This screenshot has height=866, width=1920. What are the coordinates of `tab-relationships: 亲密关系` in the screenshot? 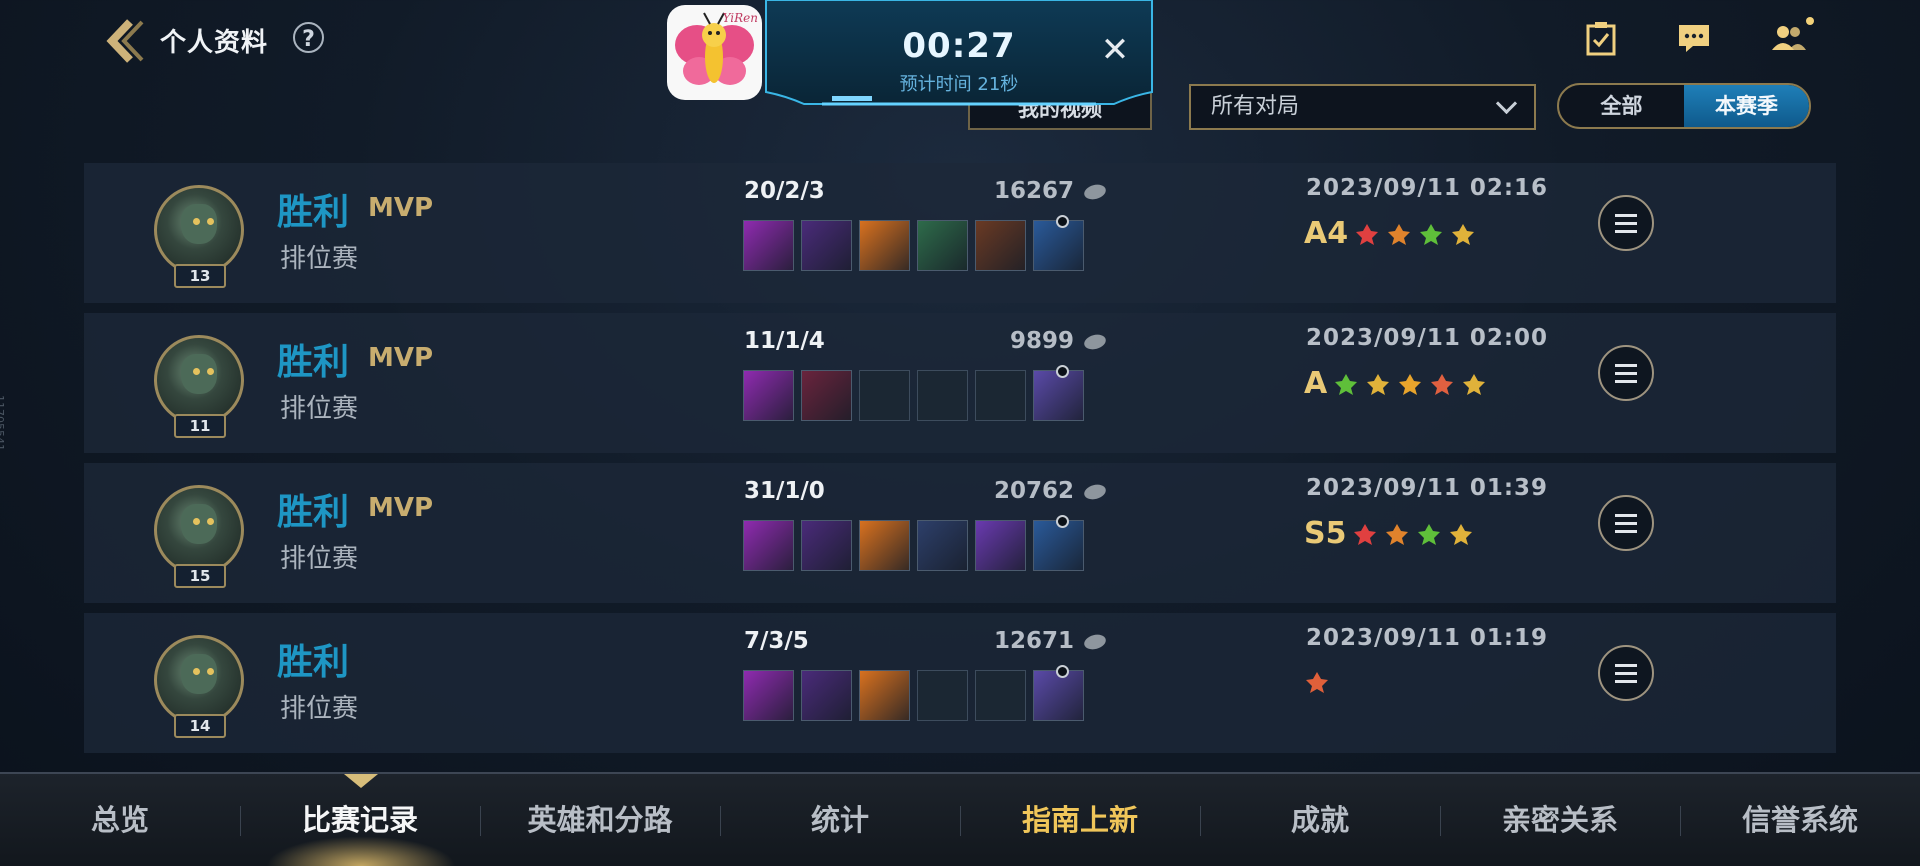 It's located at (1560, 820).